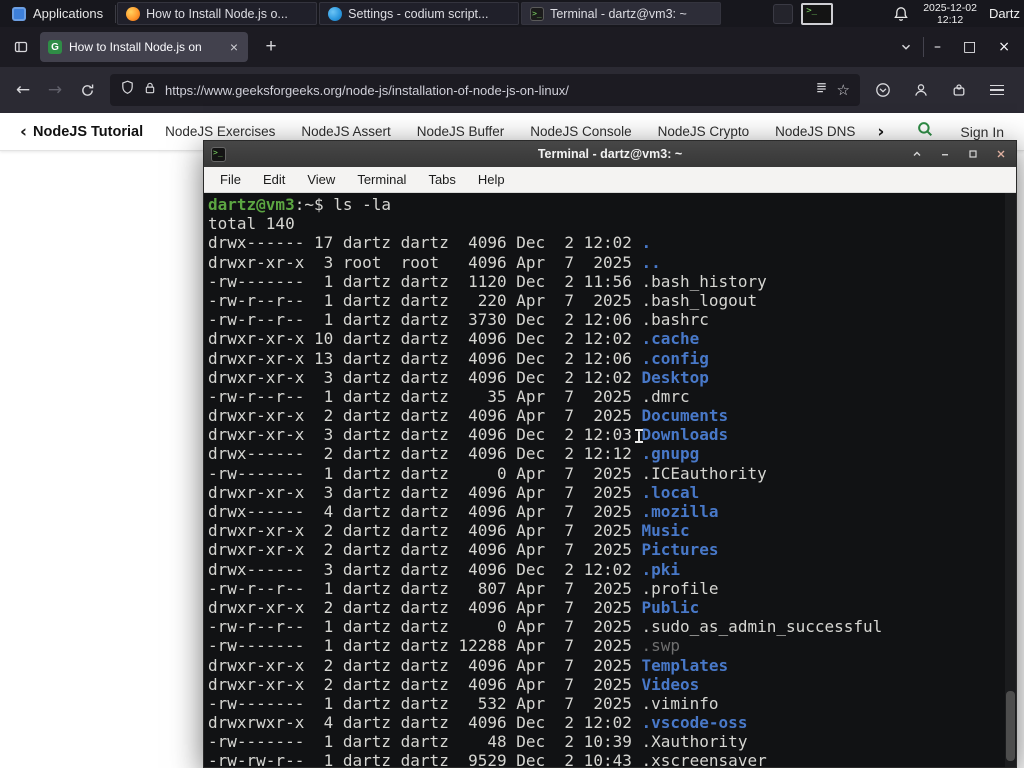 This screenshot has height=768, width=1024. I want to click on back-button: ←, so click(23, 90).